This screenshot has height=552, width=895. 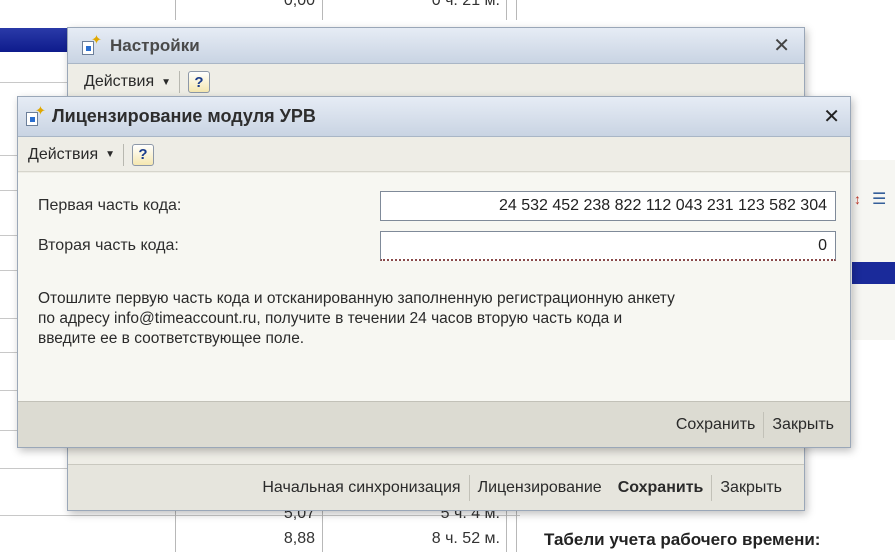 What do you see at coordinates (299, 538) in the screenshot?
I see `bg-cell-hours-row2: 8,88` at bounding box center [299, 538].